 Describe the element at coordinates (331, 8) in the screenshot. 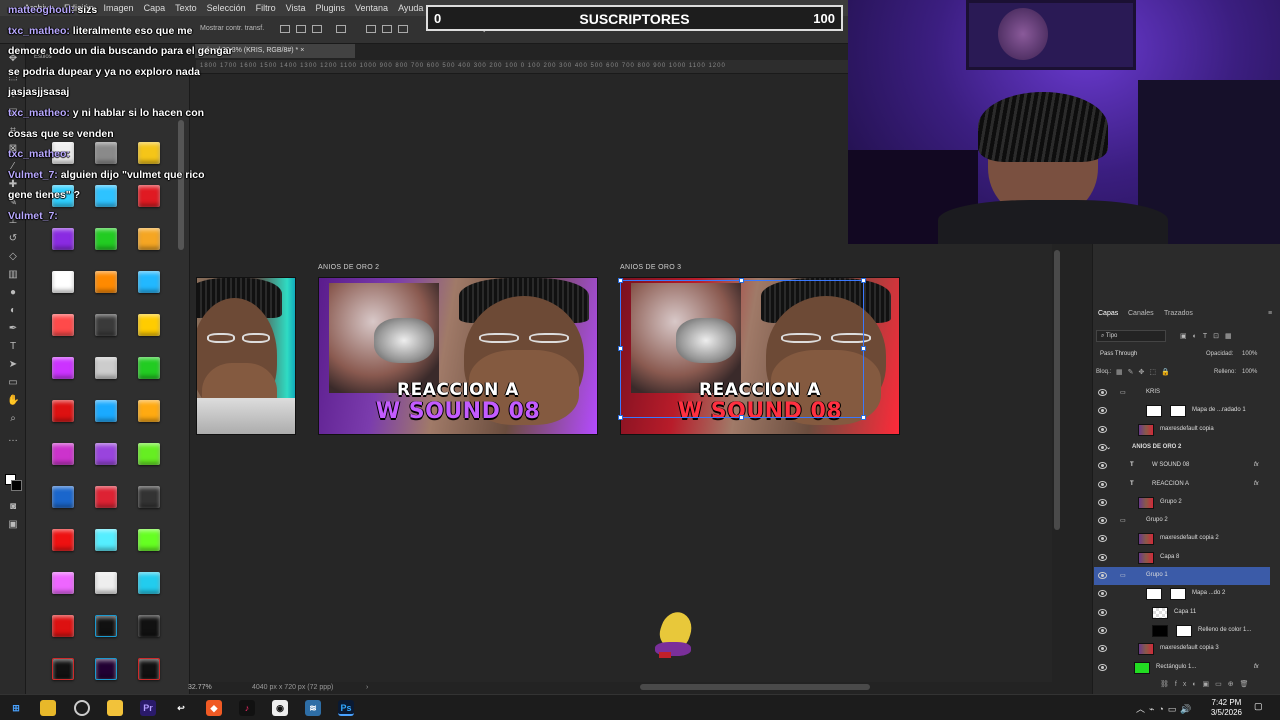

I see `menu-plugins: Plugins` at that location.